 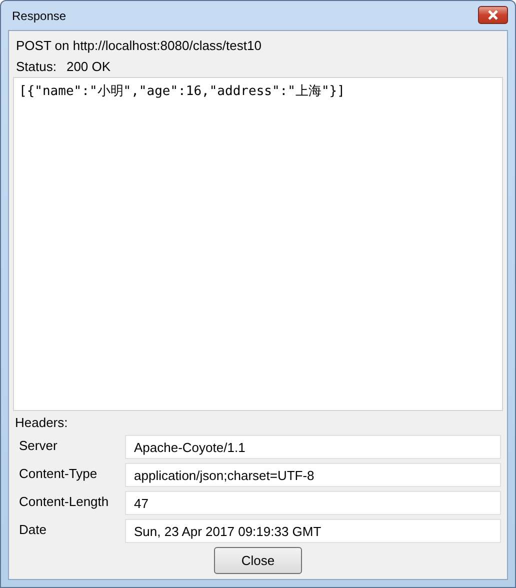 What do you see at coordinates (41, 423) in the screenshot?
I see `headers-label: Headers:` at bounding box center [41, 423].